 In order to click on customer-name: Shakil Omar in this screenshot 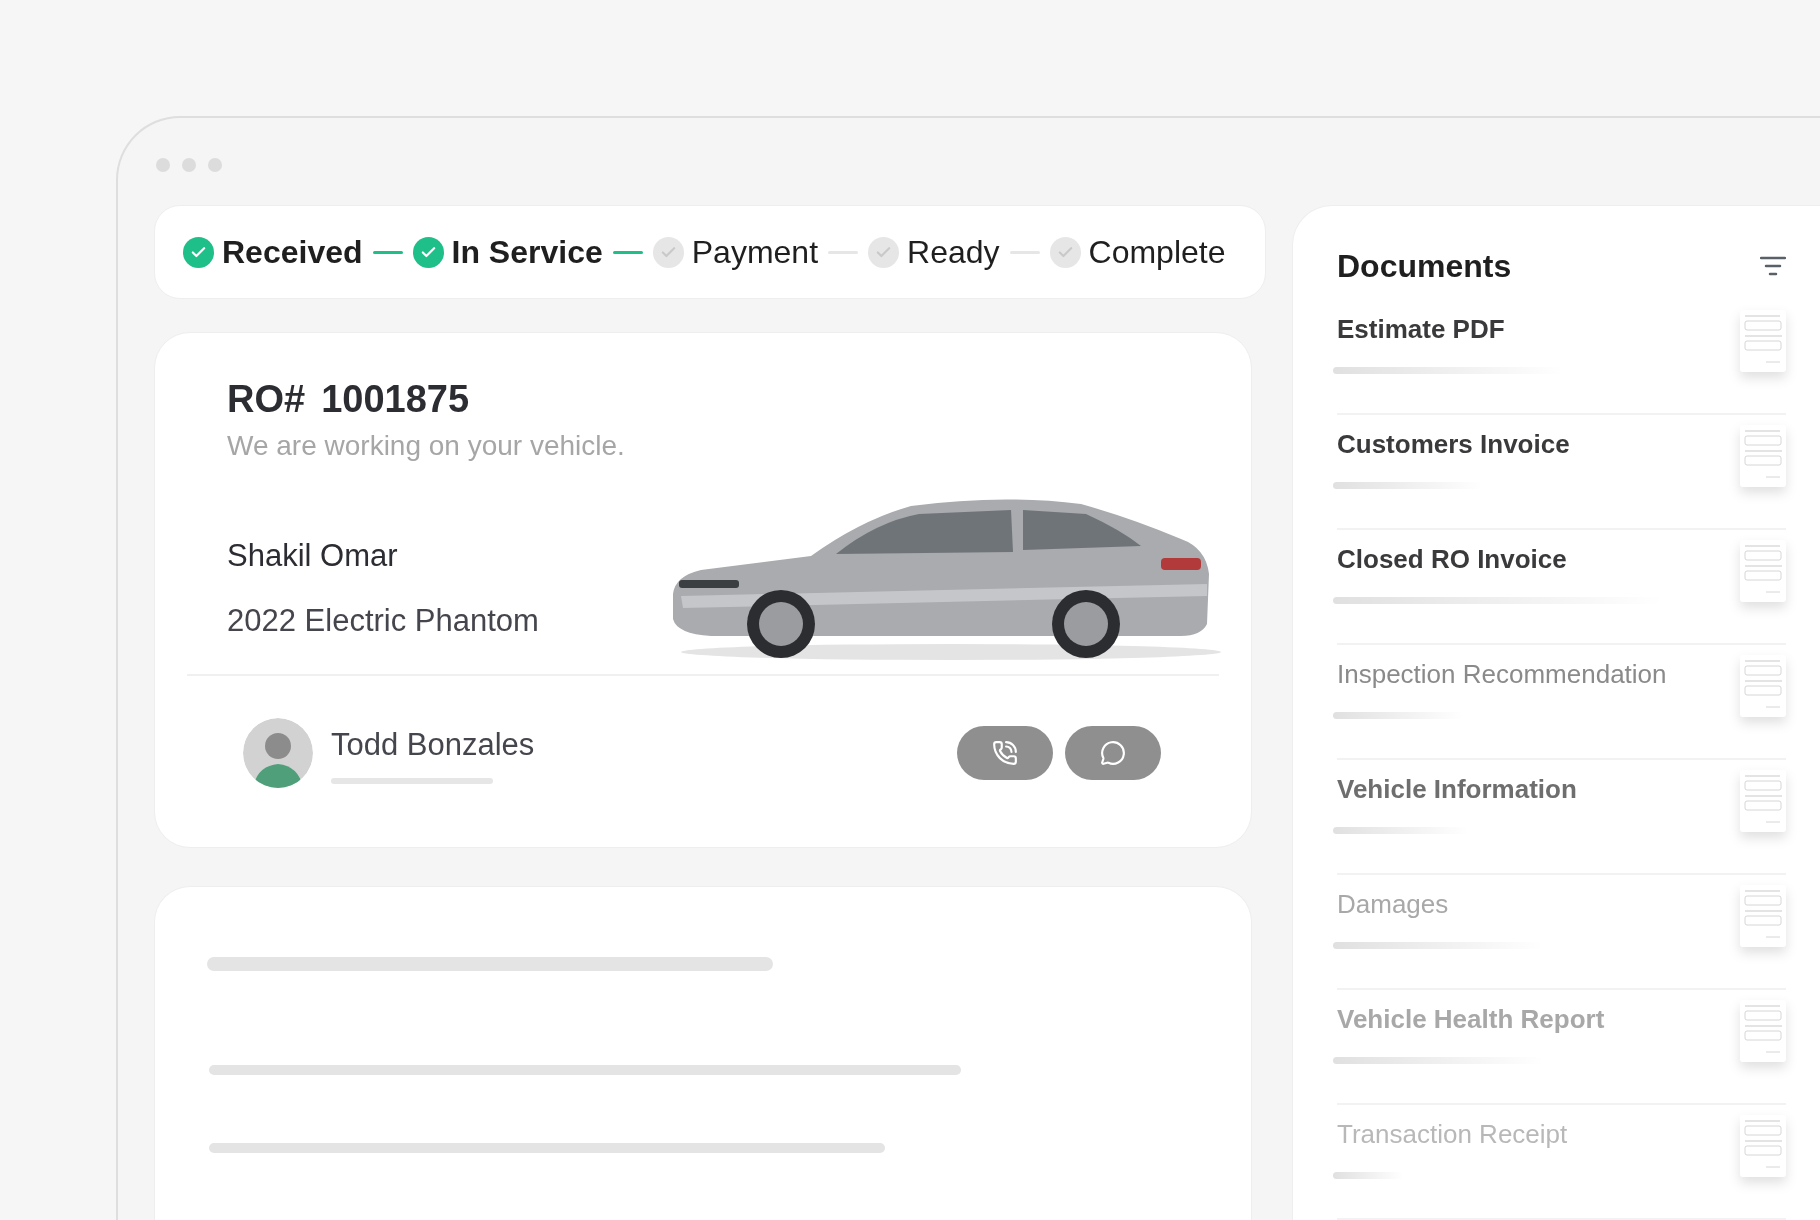, I will do `click(313, 556)`.